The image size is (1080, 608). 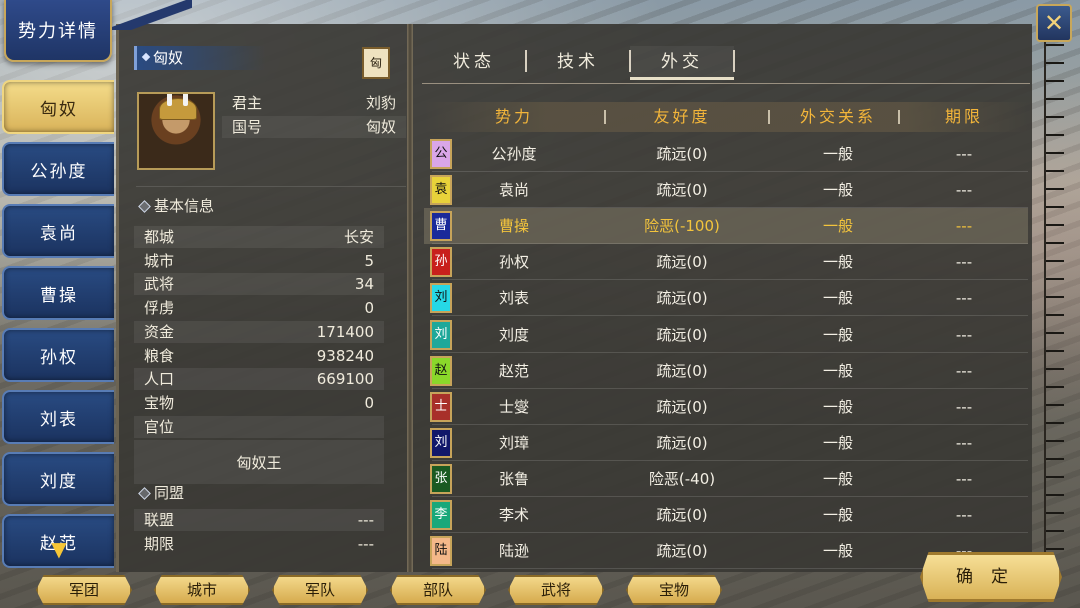 I want to click on scroll-binding, so click(x=1054, y=296).